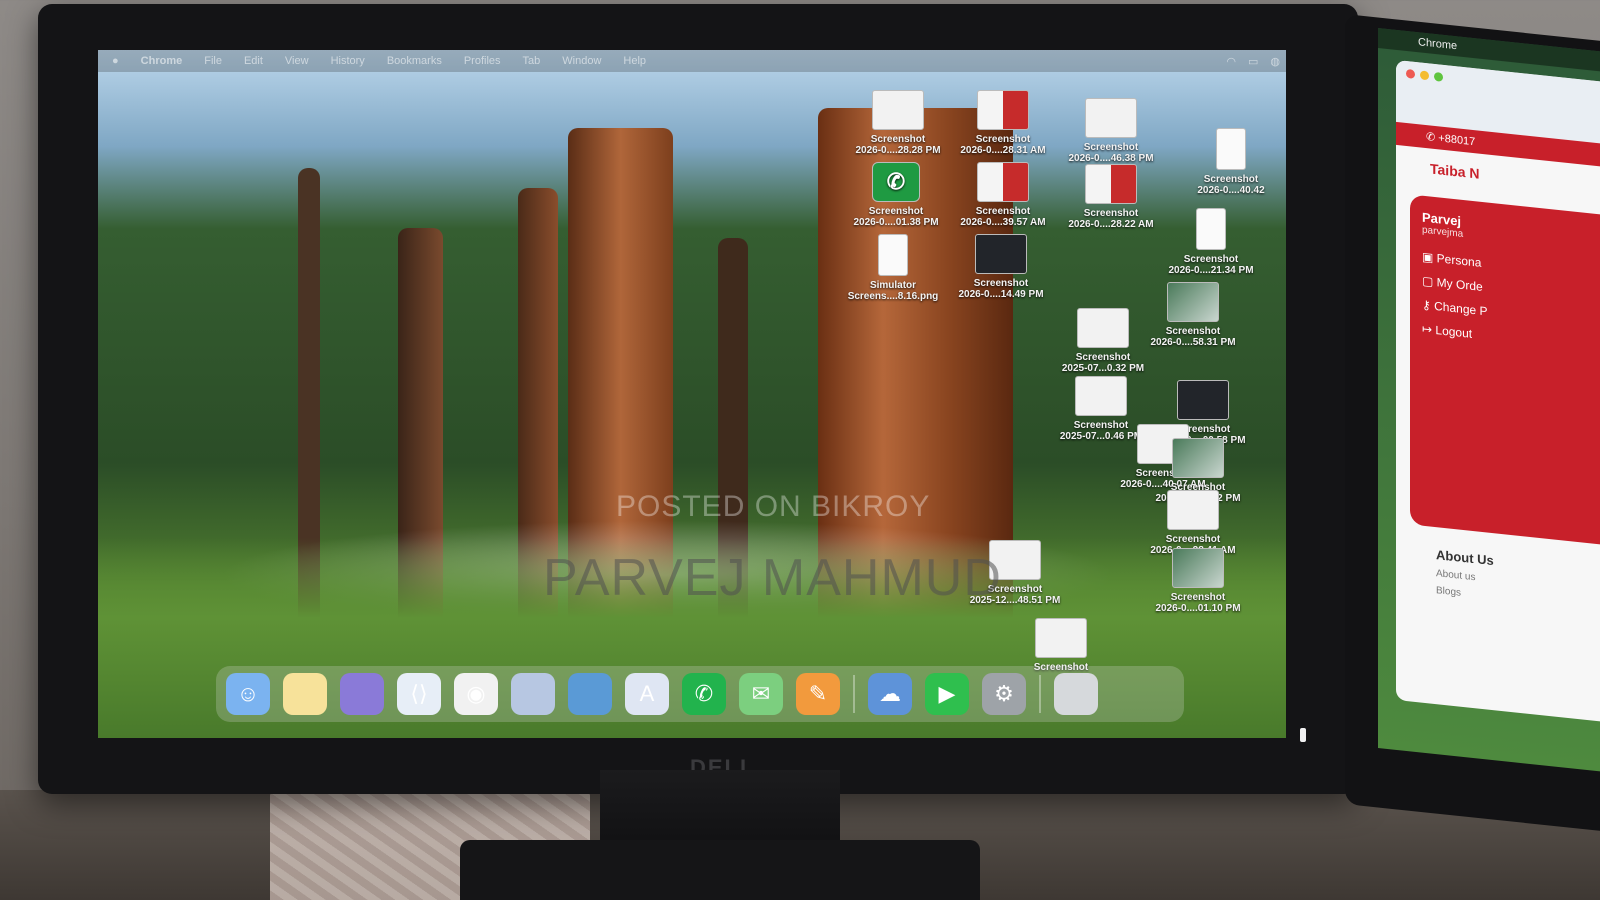 This screenshot has height=900, width=1600. Describe the element at coordinates (1429, 257) in the screenshot. I see `user-icon: ▣` at that location.